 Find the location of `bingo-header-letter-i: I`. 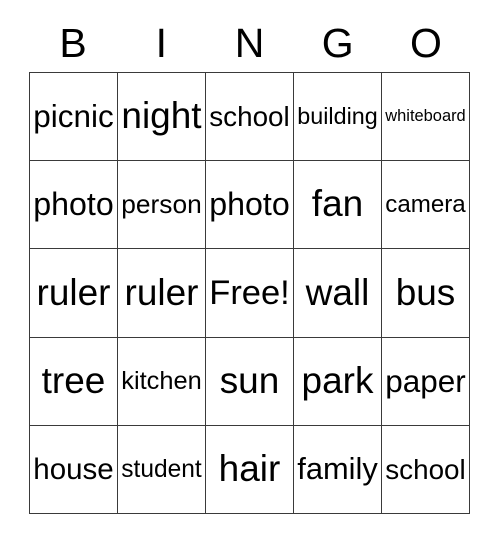

bingo-header-letter-i: I is located at coordinates (161, 42).